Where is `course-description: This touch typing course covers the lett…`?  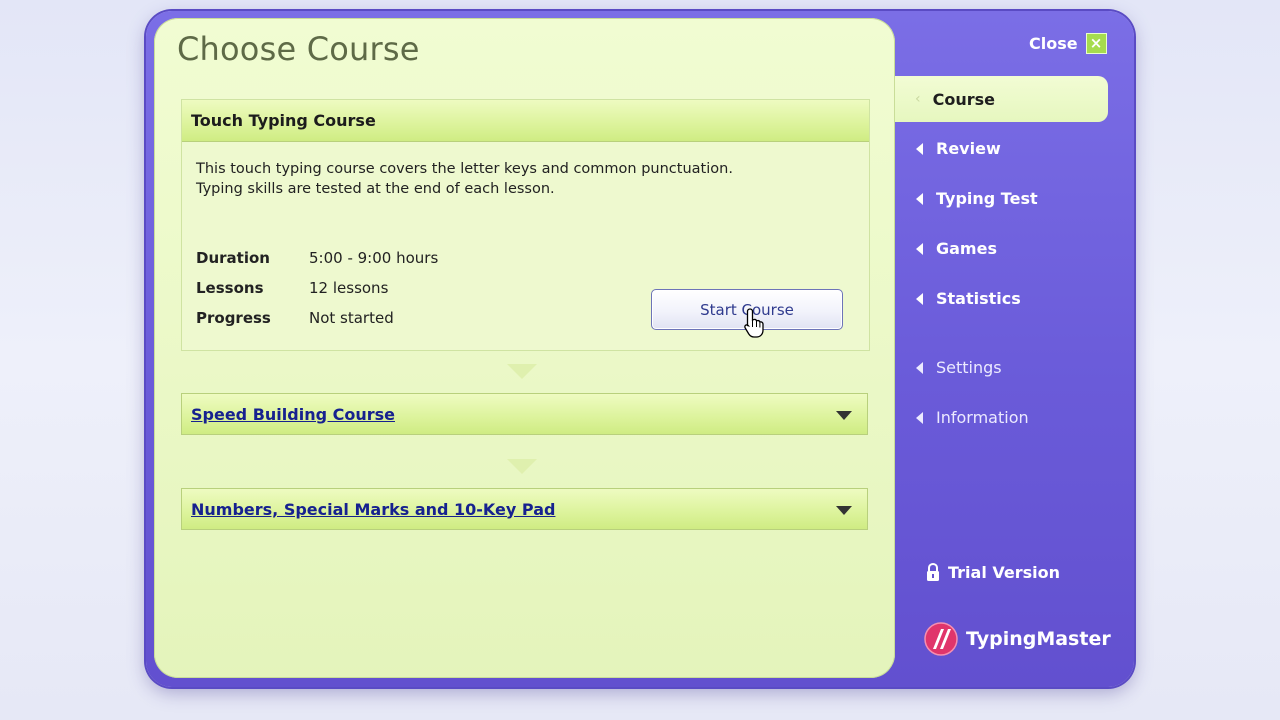
course-description: This touch typing course covers the lett… is located at coordinates (521, 179).